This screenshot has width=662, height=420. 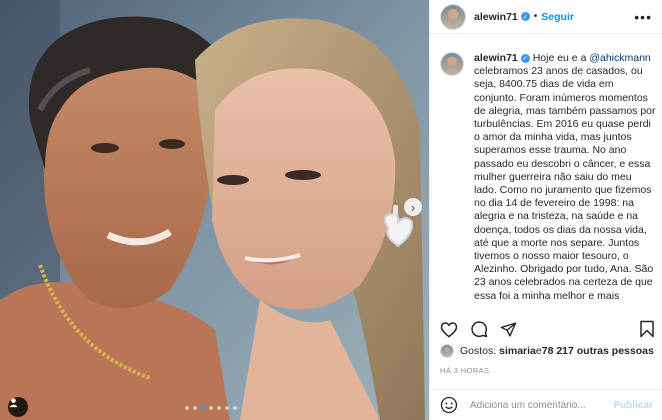 I want to click on caption-avatar, so click(x=452, y=64).